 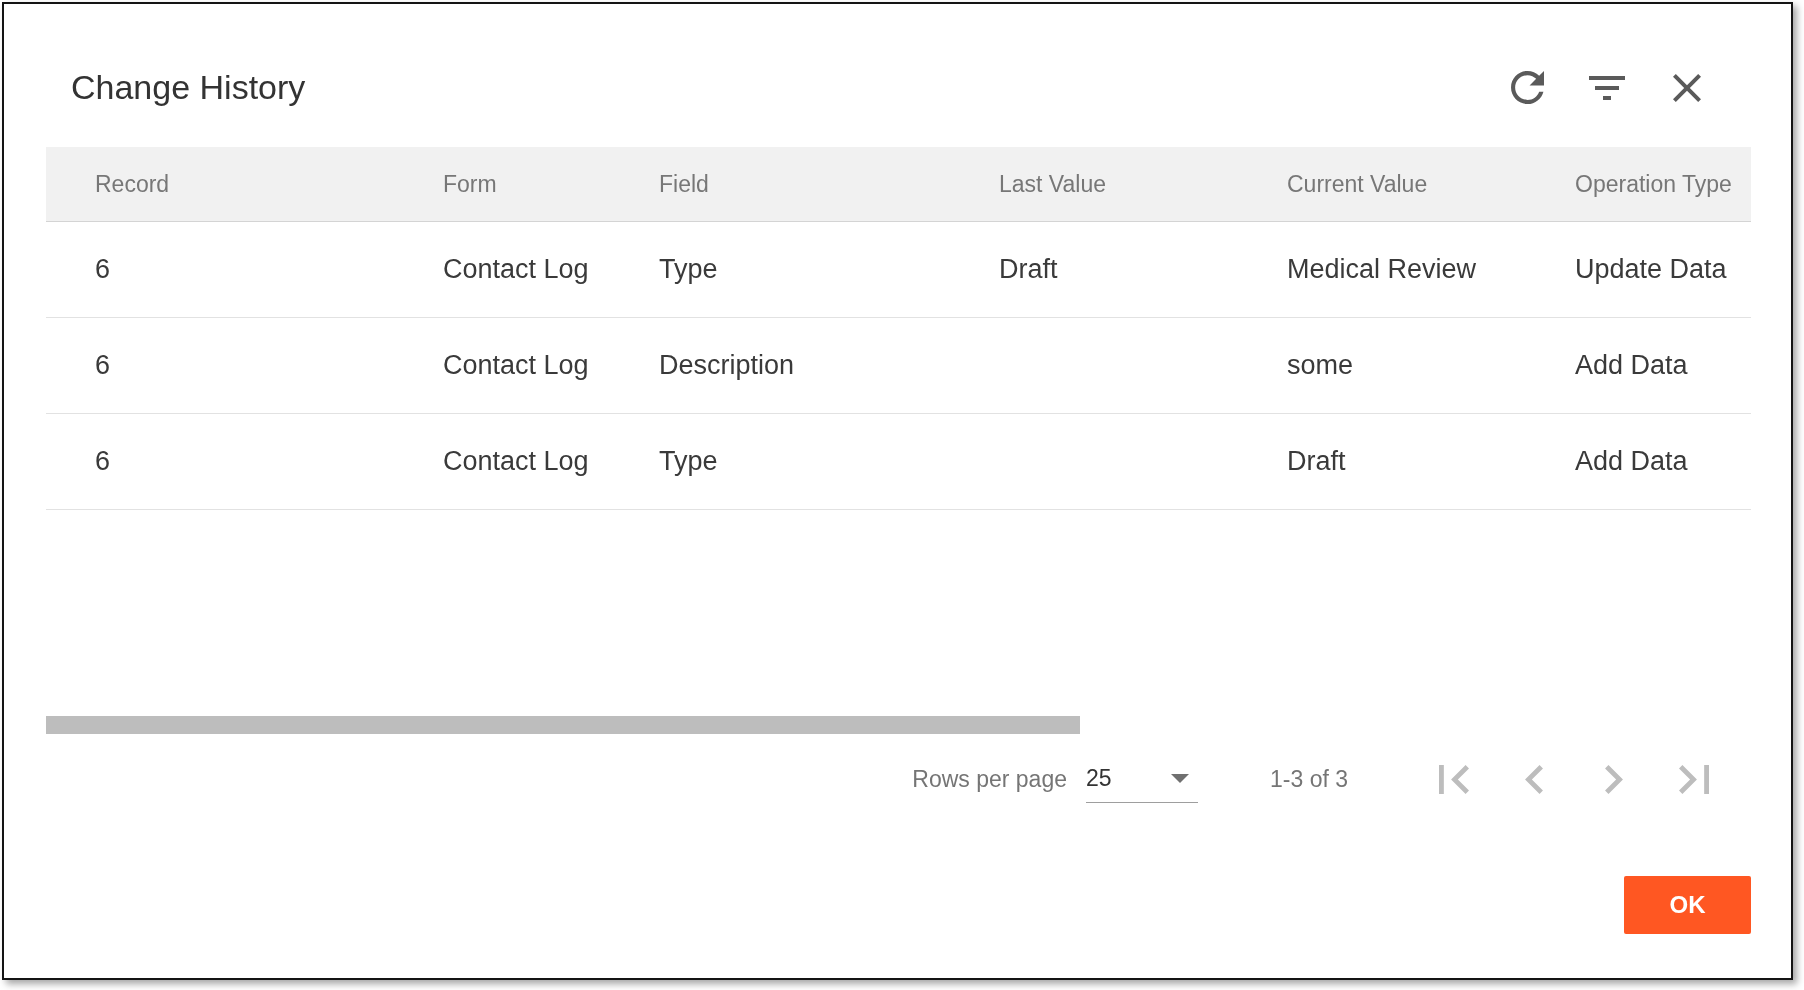 I want to click on caret-icon, so click(x=1180, y=778).